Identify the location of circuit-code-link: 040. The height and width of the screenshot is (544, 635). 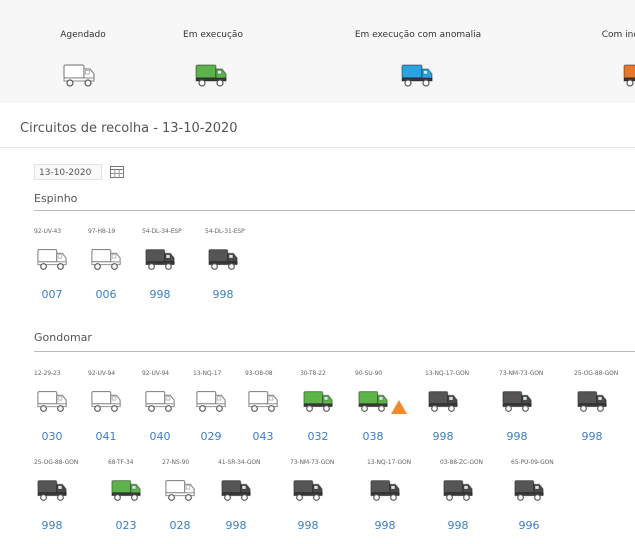
(160, 436).